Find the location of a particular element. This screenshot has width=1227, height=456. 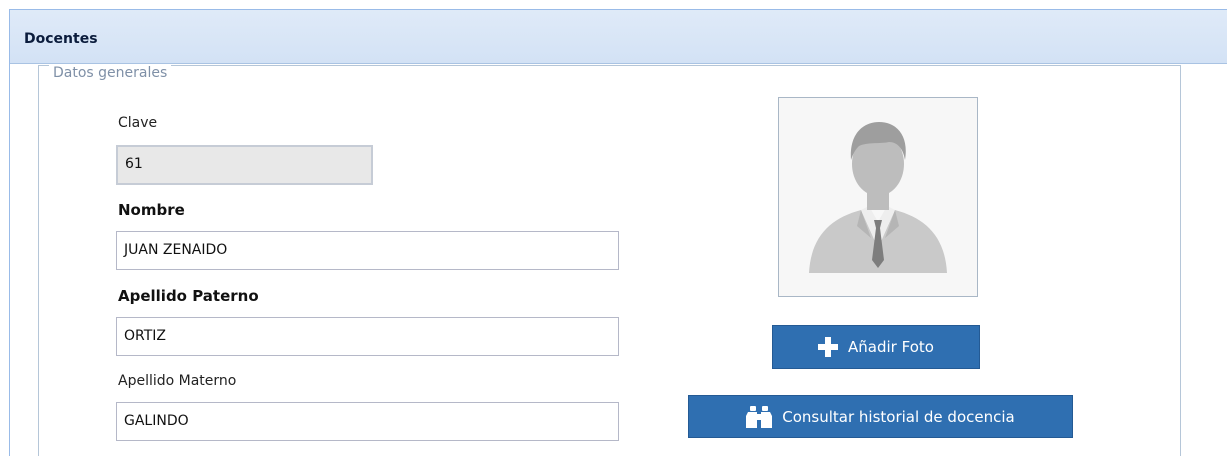

history-label: Consultar historial de docencia is located at coordinates (898, 416).